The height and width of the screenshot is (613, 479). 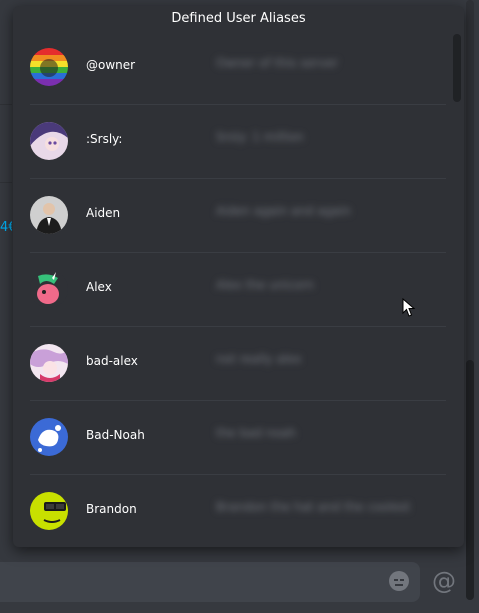 I want to click on popup-title: Defined User Aliases, so click(x=238, y=18).